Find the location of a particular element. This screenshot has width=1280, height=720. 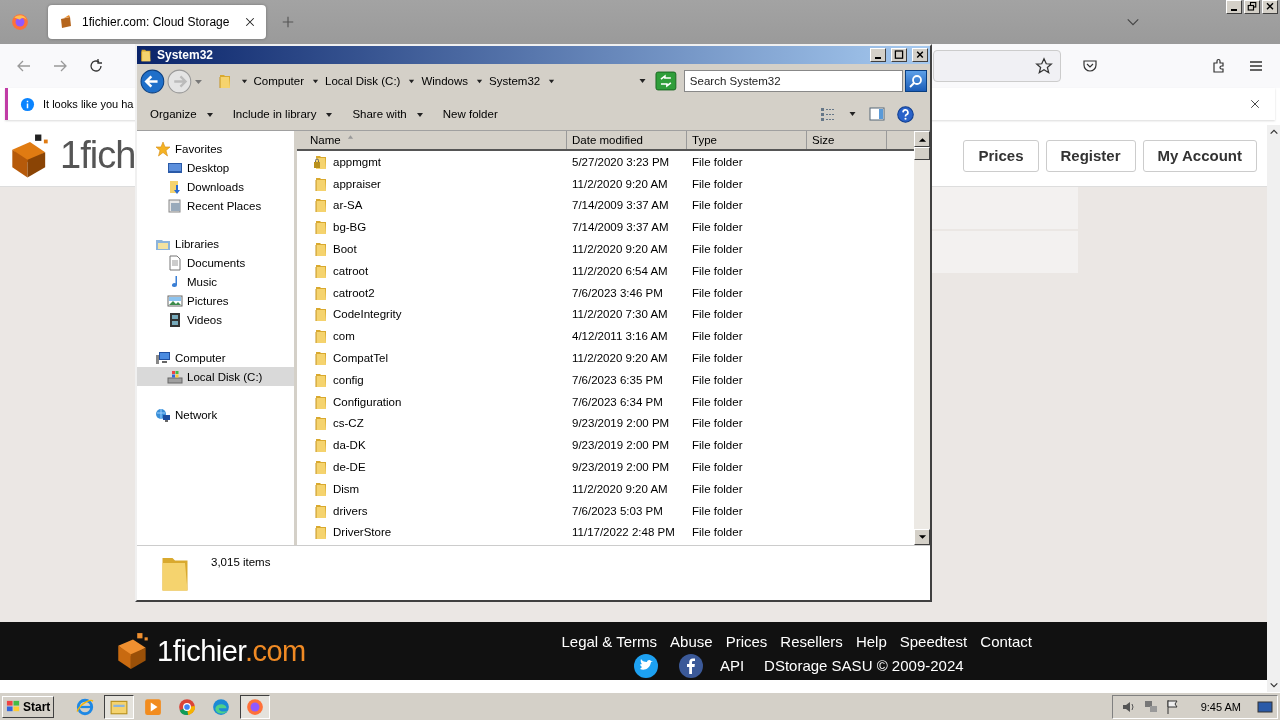

file-name: de-DE is located at coordinates (349, 467).